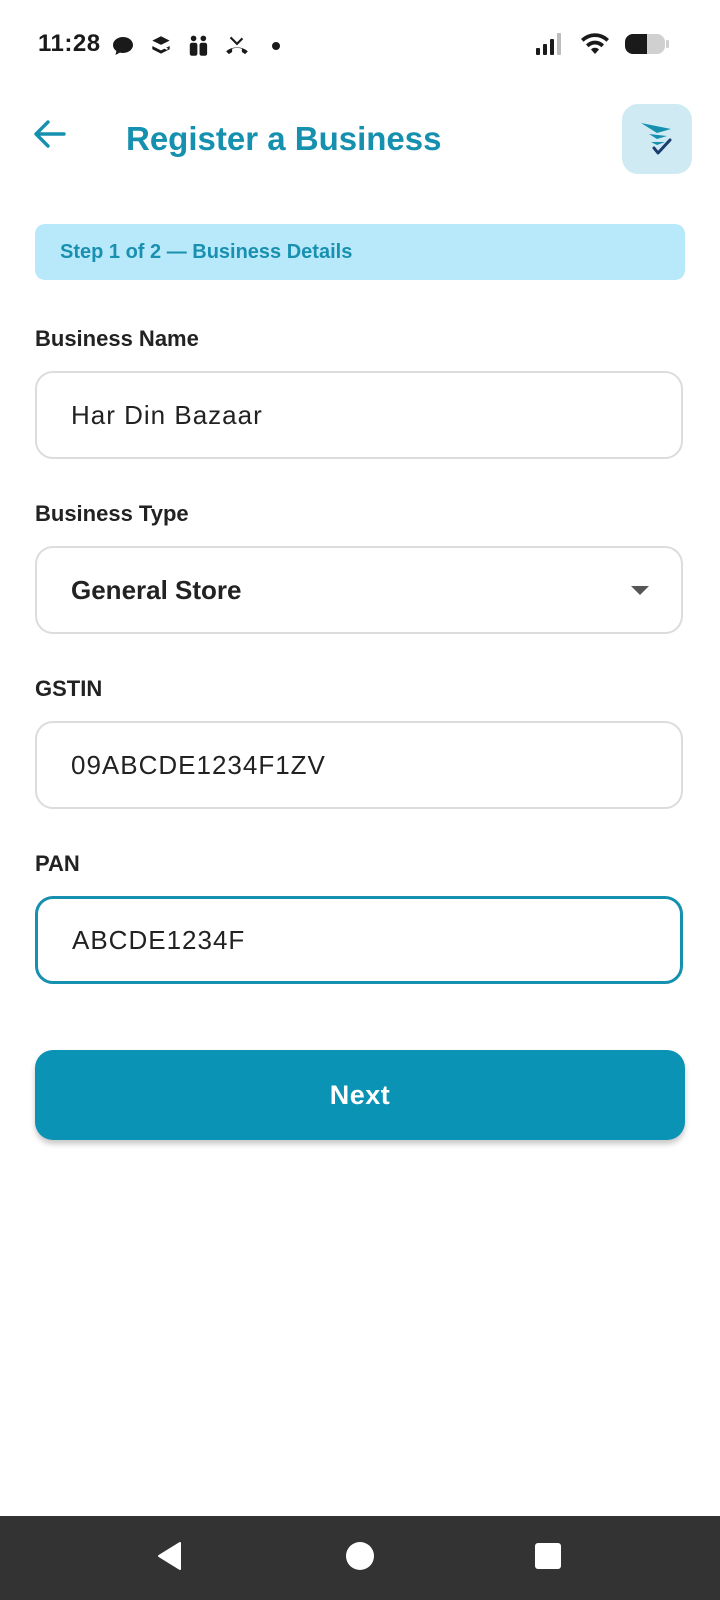 This screenshot has width=720, height=1600. Describe the element at coordinates (276, 46) in the screenshot. I see `notification-dot-icon` at that location.